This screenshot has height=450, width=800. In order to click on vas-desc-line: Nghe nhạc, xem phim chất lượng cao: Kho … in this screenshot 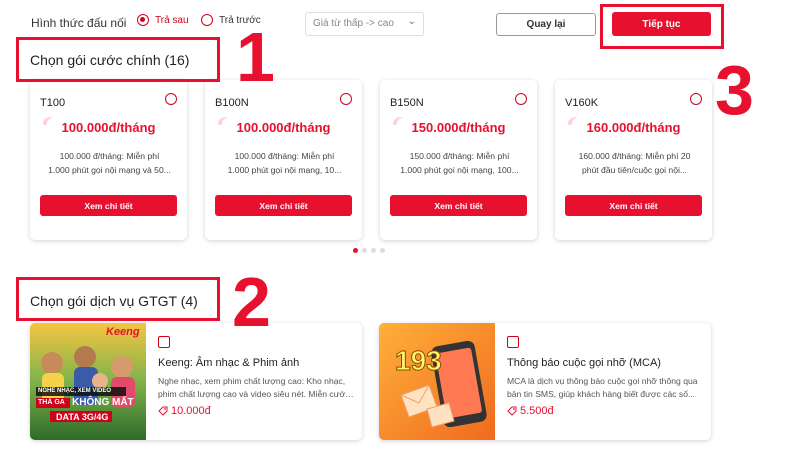, I will do `click(252, 381)`.